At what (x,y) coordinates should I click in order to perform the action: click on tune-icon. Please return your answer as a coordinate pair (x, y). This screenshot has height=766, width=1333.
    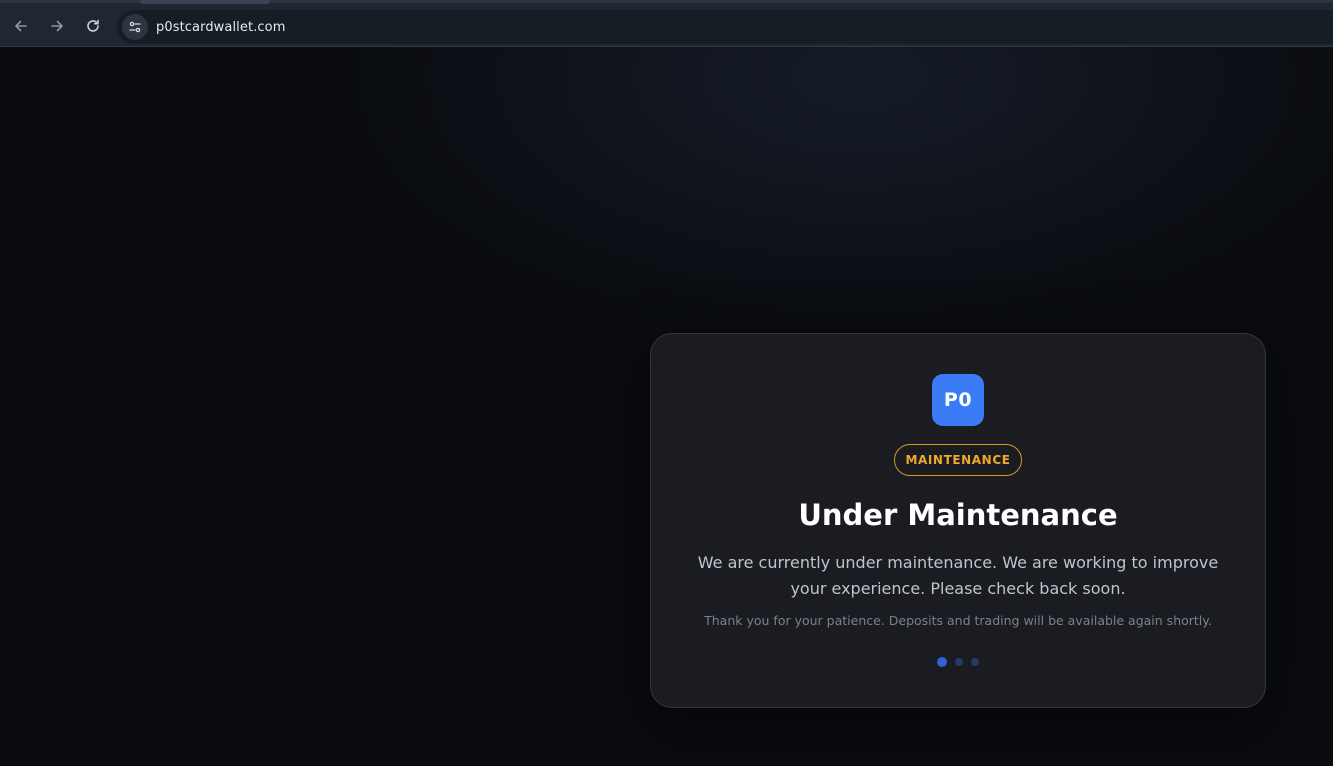
    Looking at the image, I should click on (135, 27).